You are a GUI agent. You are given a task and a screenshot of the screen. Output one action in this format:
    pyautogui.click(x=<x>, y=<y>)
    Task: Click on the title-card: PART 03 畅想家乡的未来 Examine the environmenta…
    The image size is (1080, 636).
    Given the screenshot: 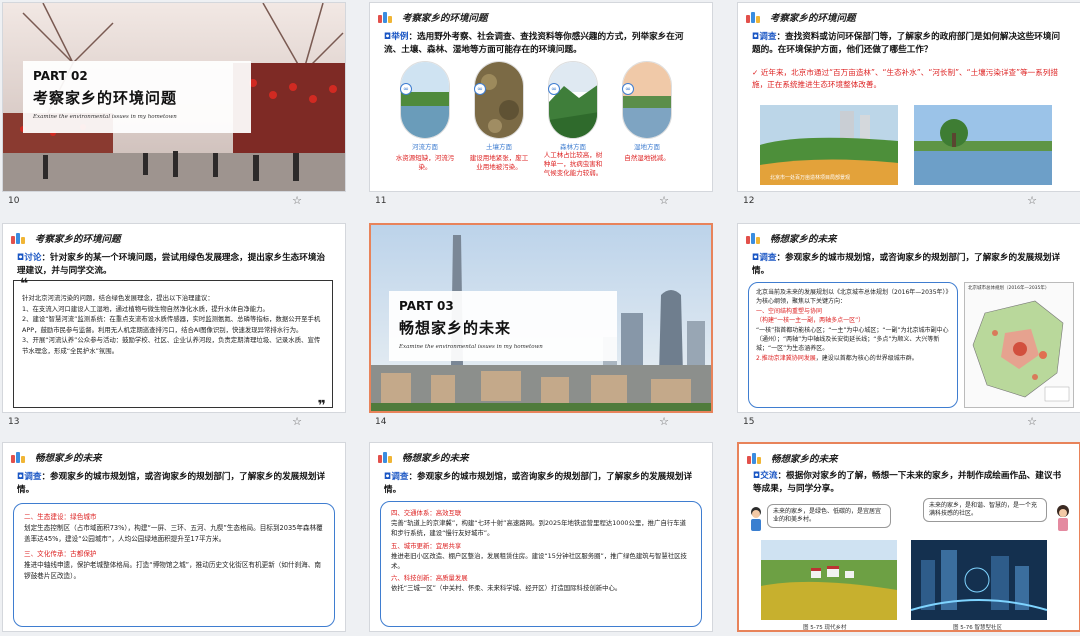 What is the action you would take?
    pyautogui.click(x=503, y=326)
    